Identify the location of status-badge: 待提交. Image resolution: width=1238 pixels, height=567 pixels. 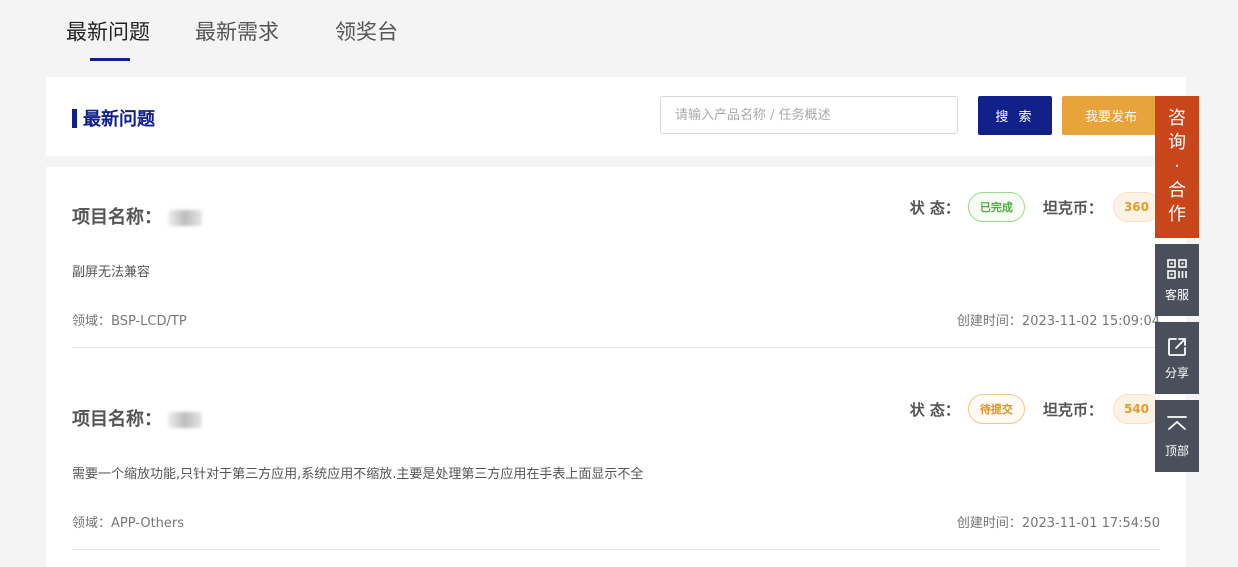
(996, 409).